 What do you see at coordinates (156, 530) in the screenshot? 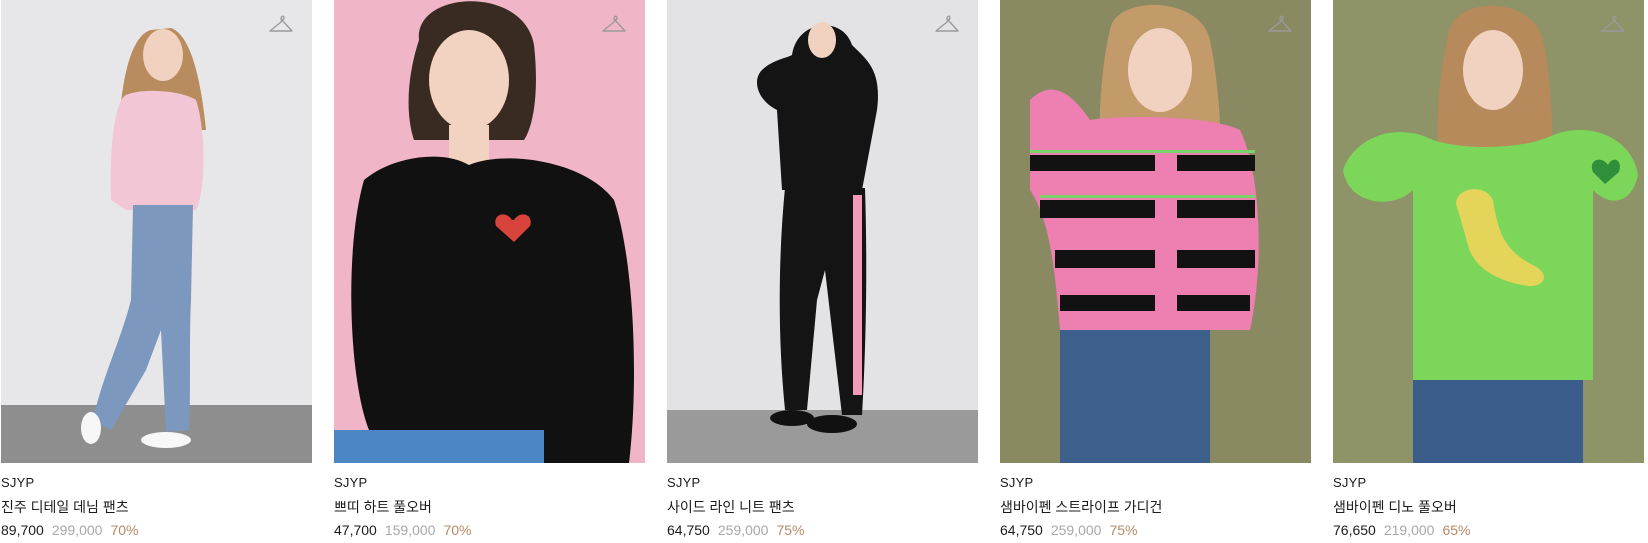
I see `price-row: 89,700 299,000 70%` at bounding box center [156, 530].